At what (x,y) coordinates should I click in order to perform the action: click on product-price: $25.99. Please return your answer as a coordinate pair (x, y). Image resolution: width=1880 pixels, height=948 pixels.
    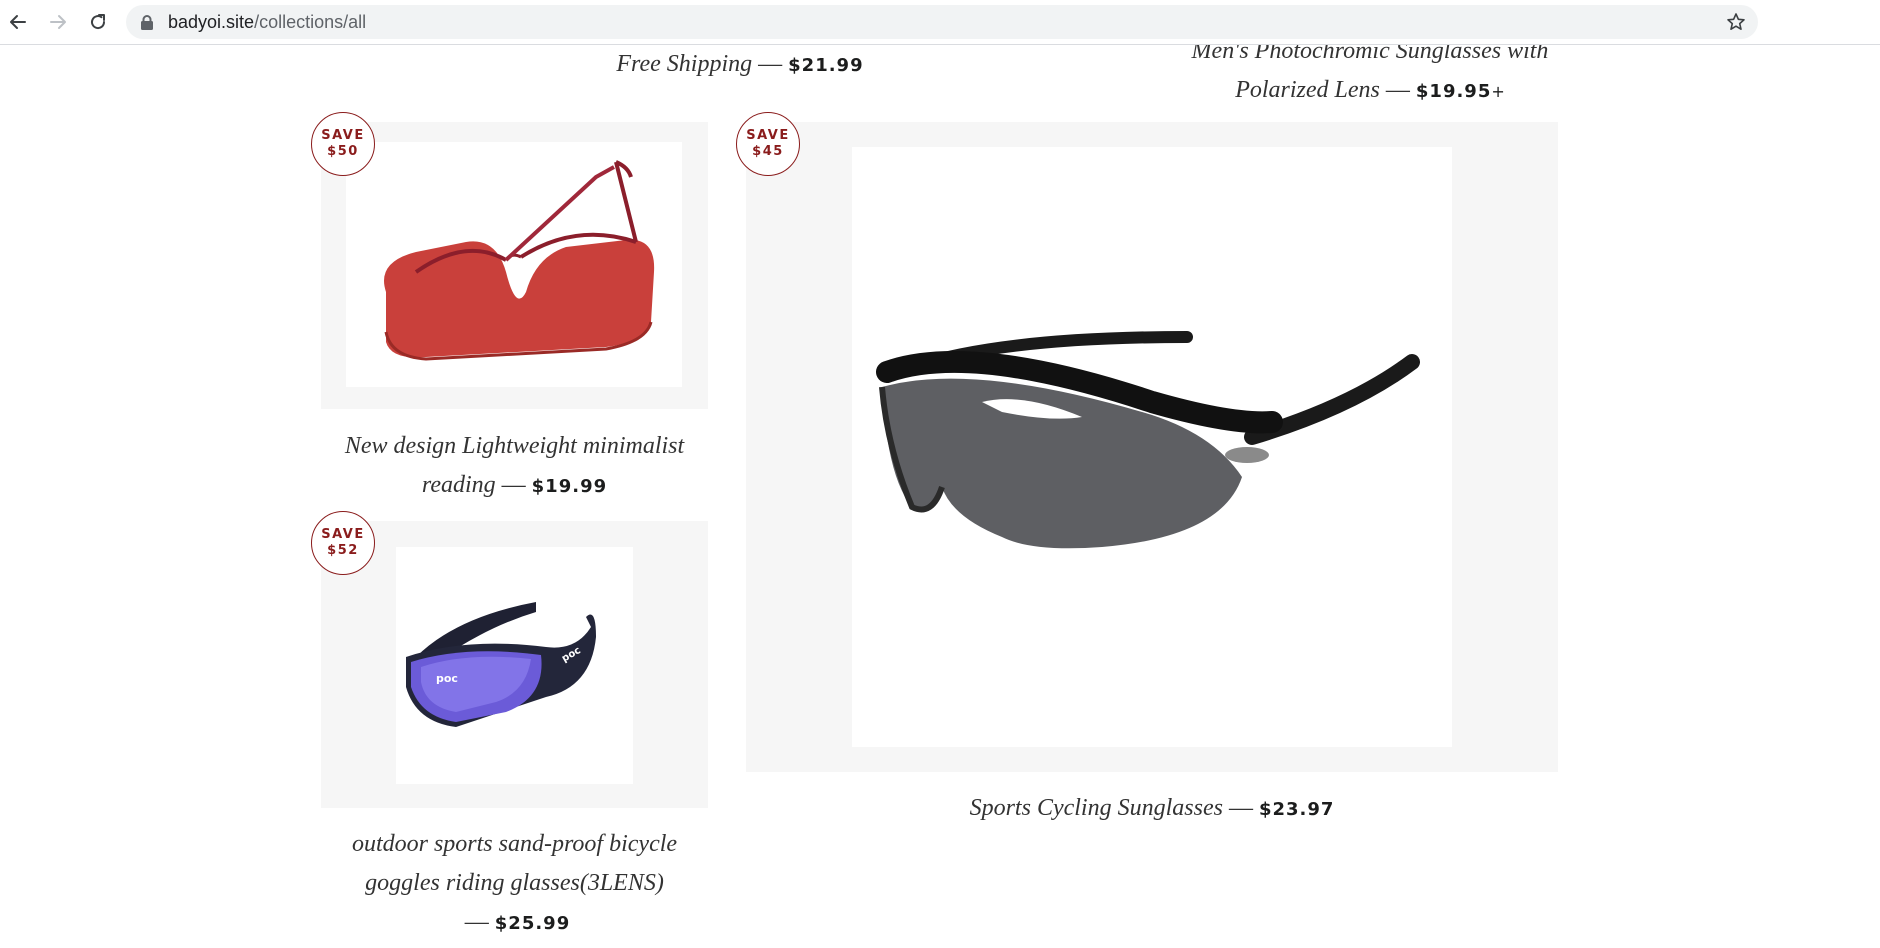
    Looking at the image, I should click on (532, 923).